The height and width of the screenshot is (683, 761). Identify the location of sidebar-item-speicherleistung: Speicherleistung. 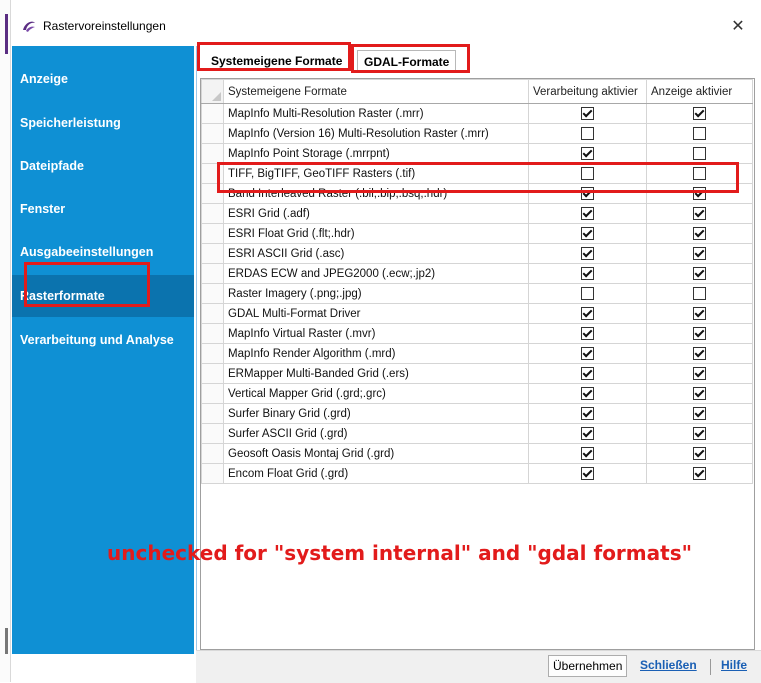
(103, 123).